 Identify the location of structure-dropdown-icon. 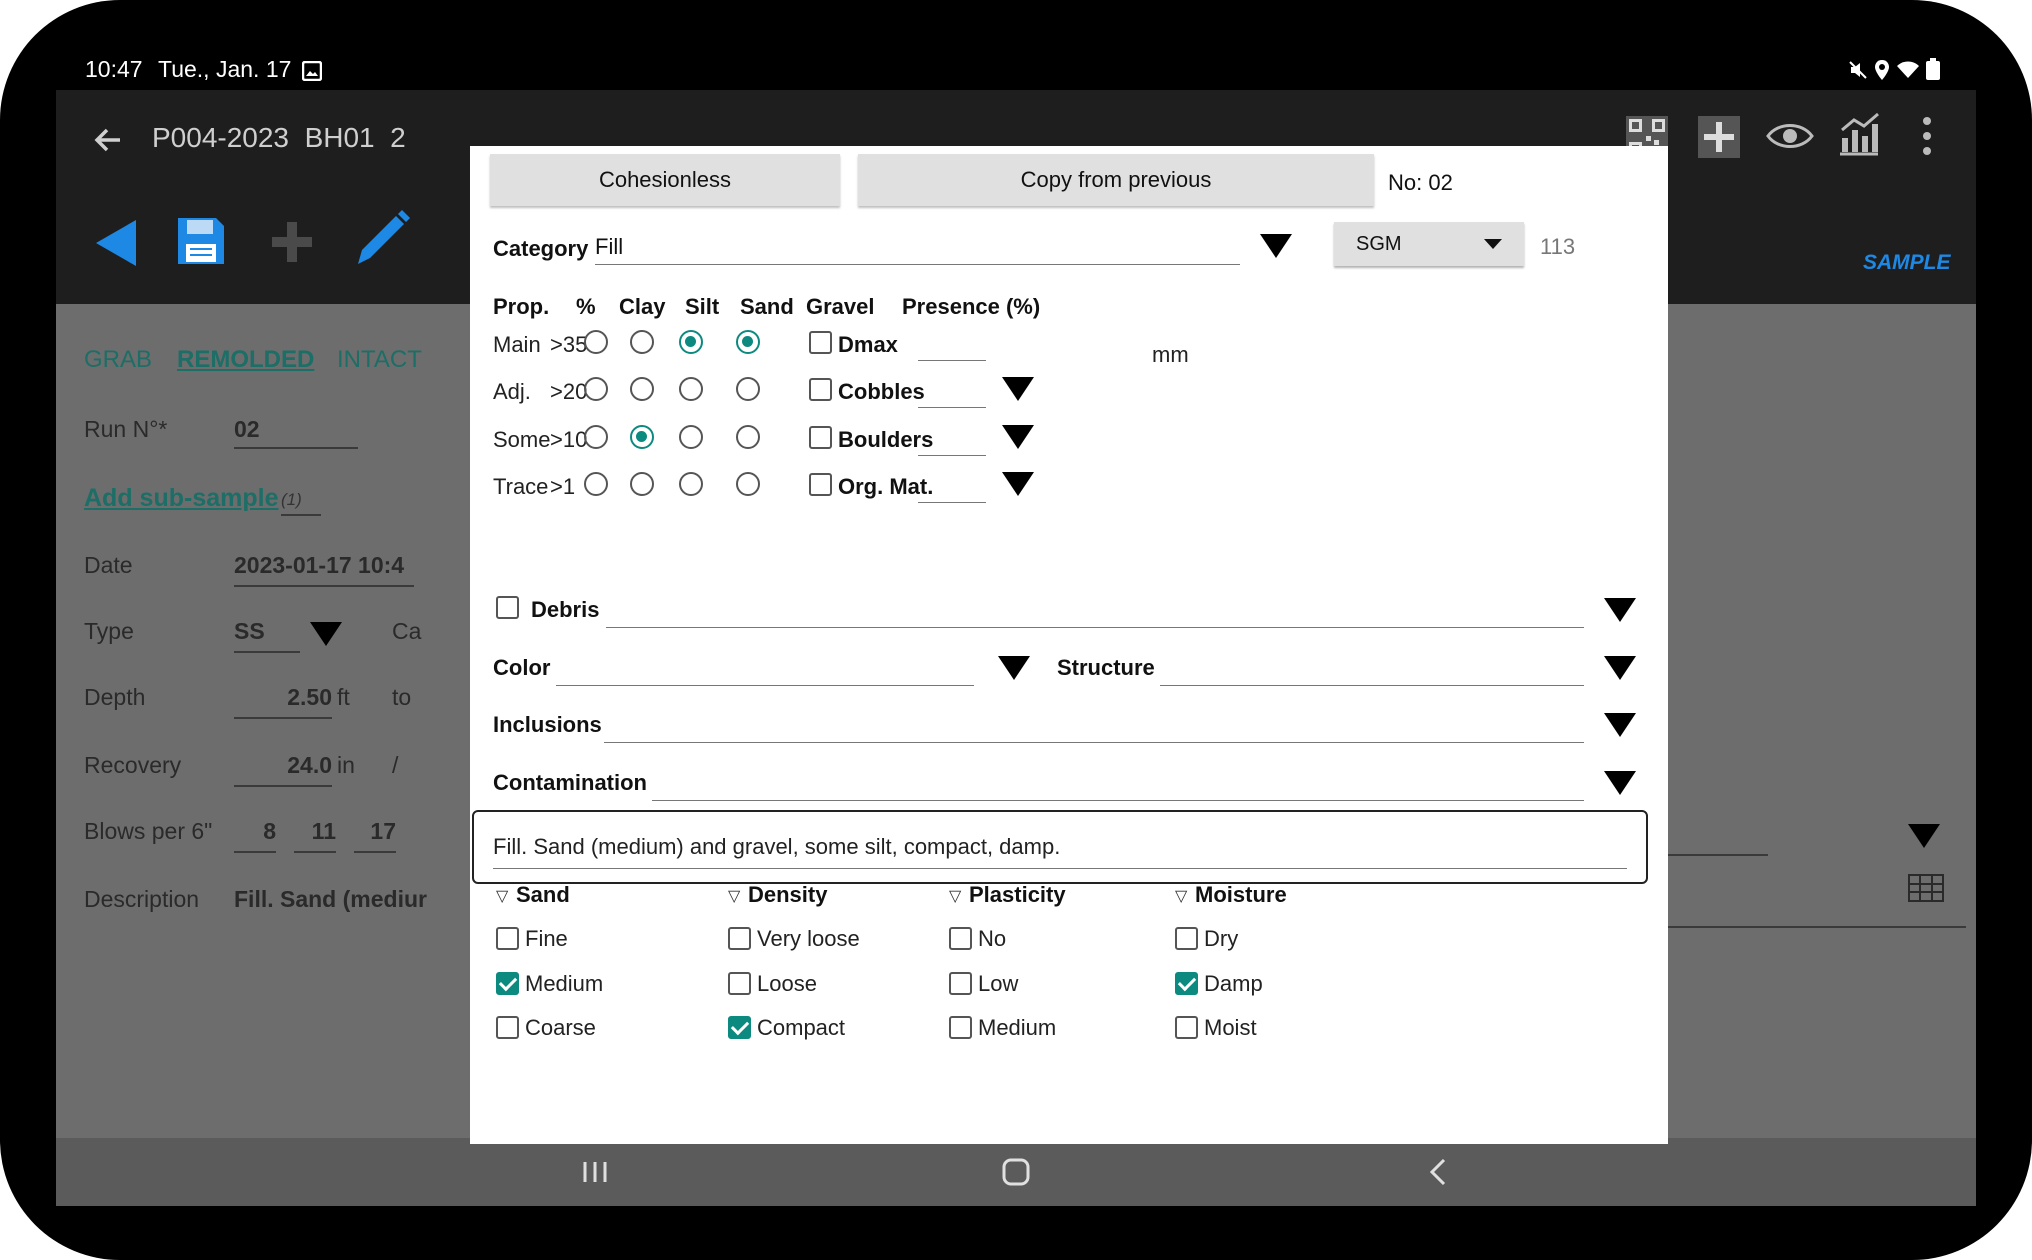
(1620, 668).